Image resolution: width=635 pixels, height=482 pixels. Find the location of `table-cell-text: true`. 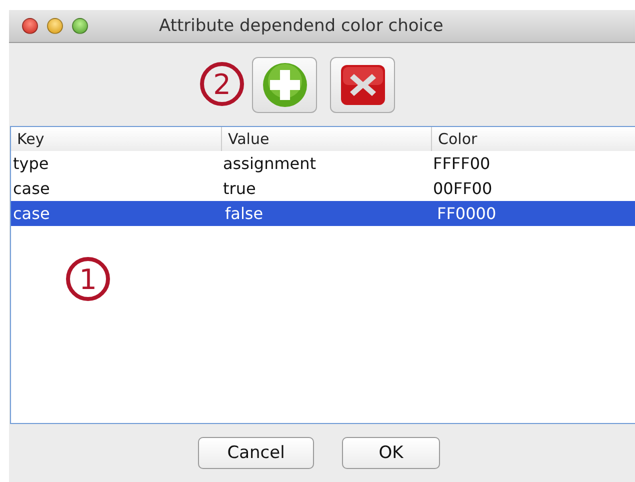

table-cell-text: true is located at coordinates (239, 189).